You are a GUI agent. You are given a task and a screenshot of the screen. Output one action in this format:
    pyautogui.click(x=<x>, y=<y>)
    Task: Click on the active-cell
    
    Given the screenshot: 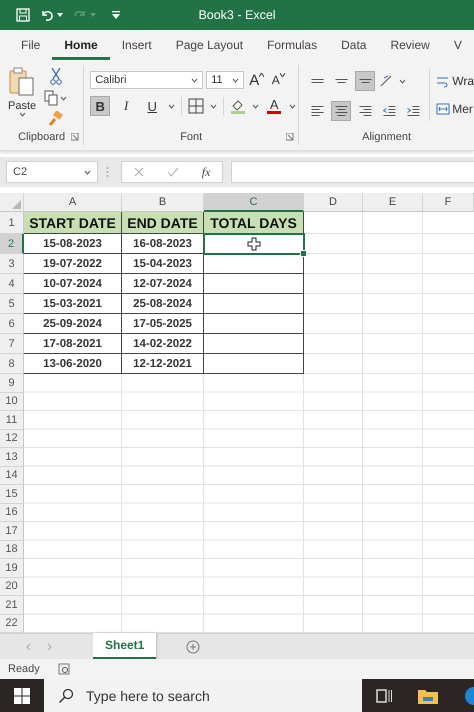 What is the action you would take?
    pyautogui.click(x=254, y=244)
    